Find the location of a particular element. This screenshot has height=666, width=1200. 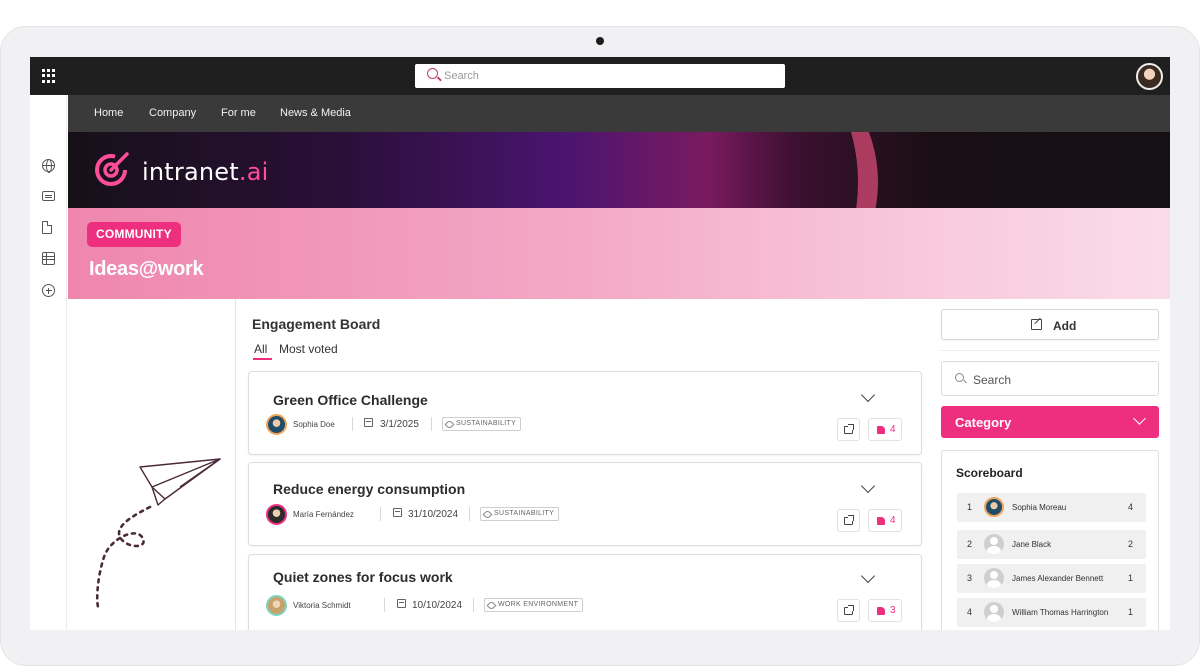

scoreboard-row: 2 Jane Black 2 is located at coordinates (1051, 544).